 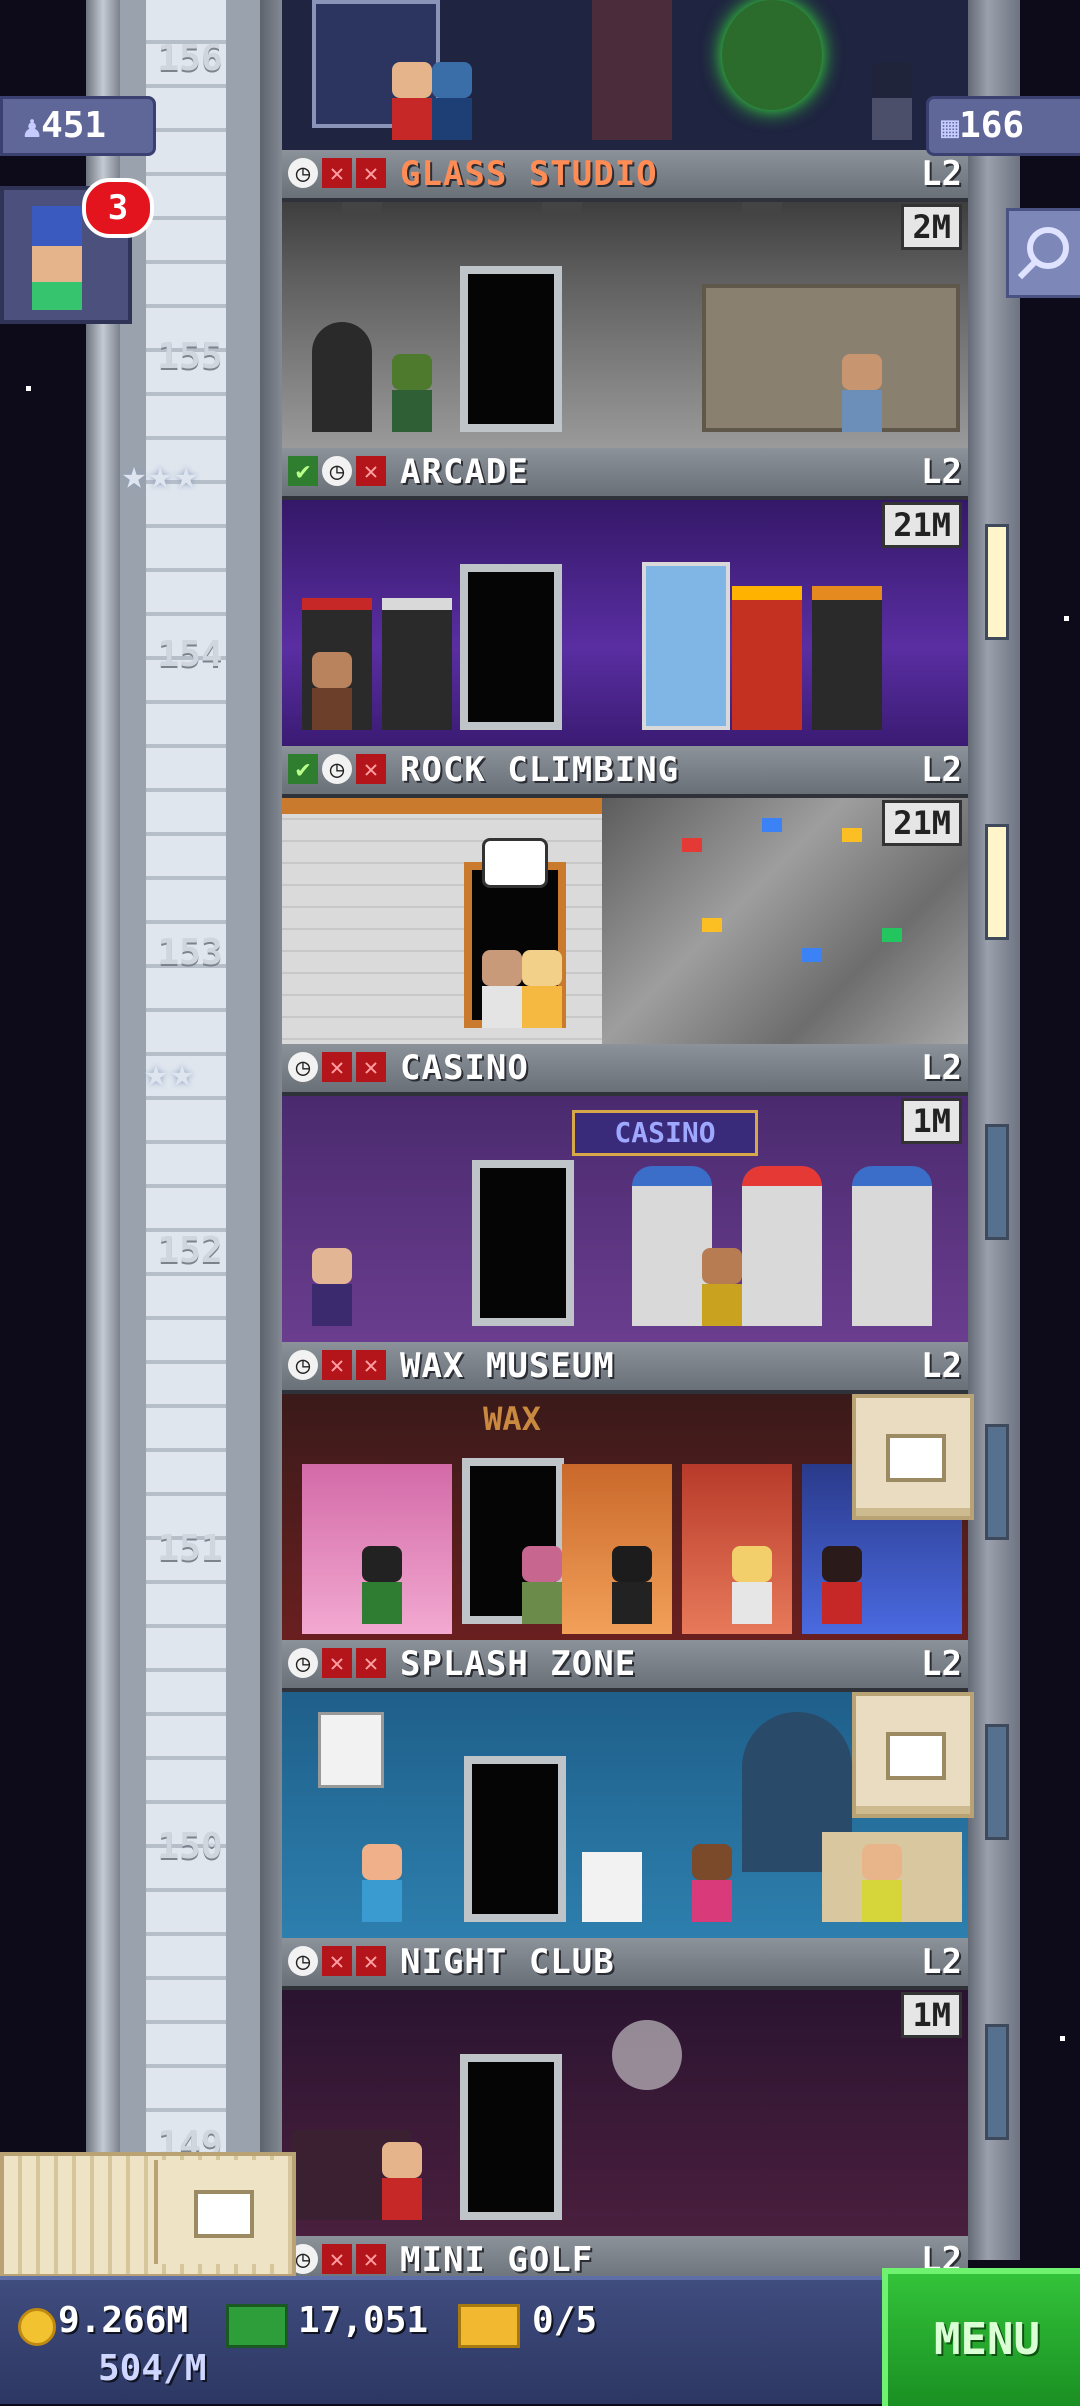 What do you see at coordinates (363, 2320) in the screenshot?
I see `bux-value: 17,051` at bounding box center [363, 2320].